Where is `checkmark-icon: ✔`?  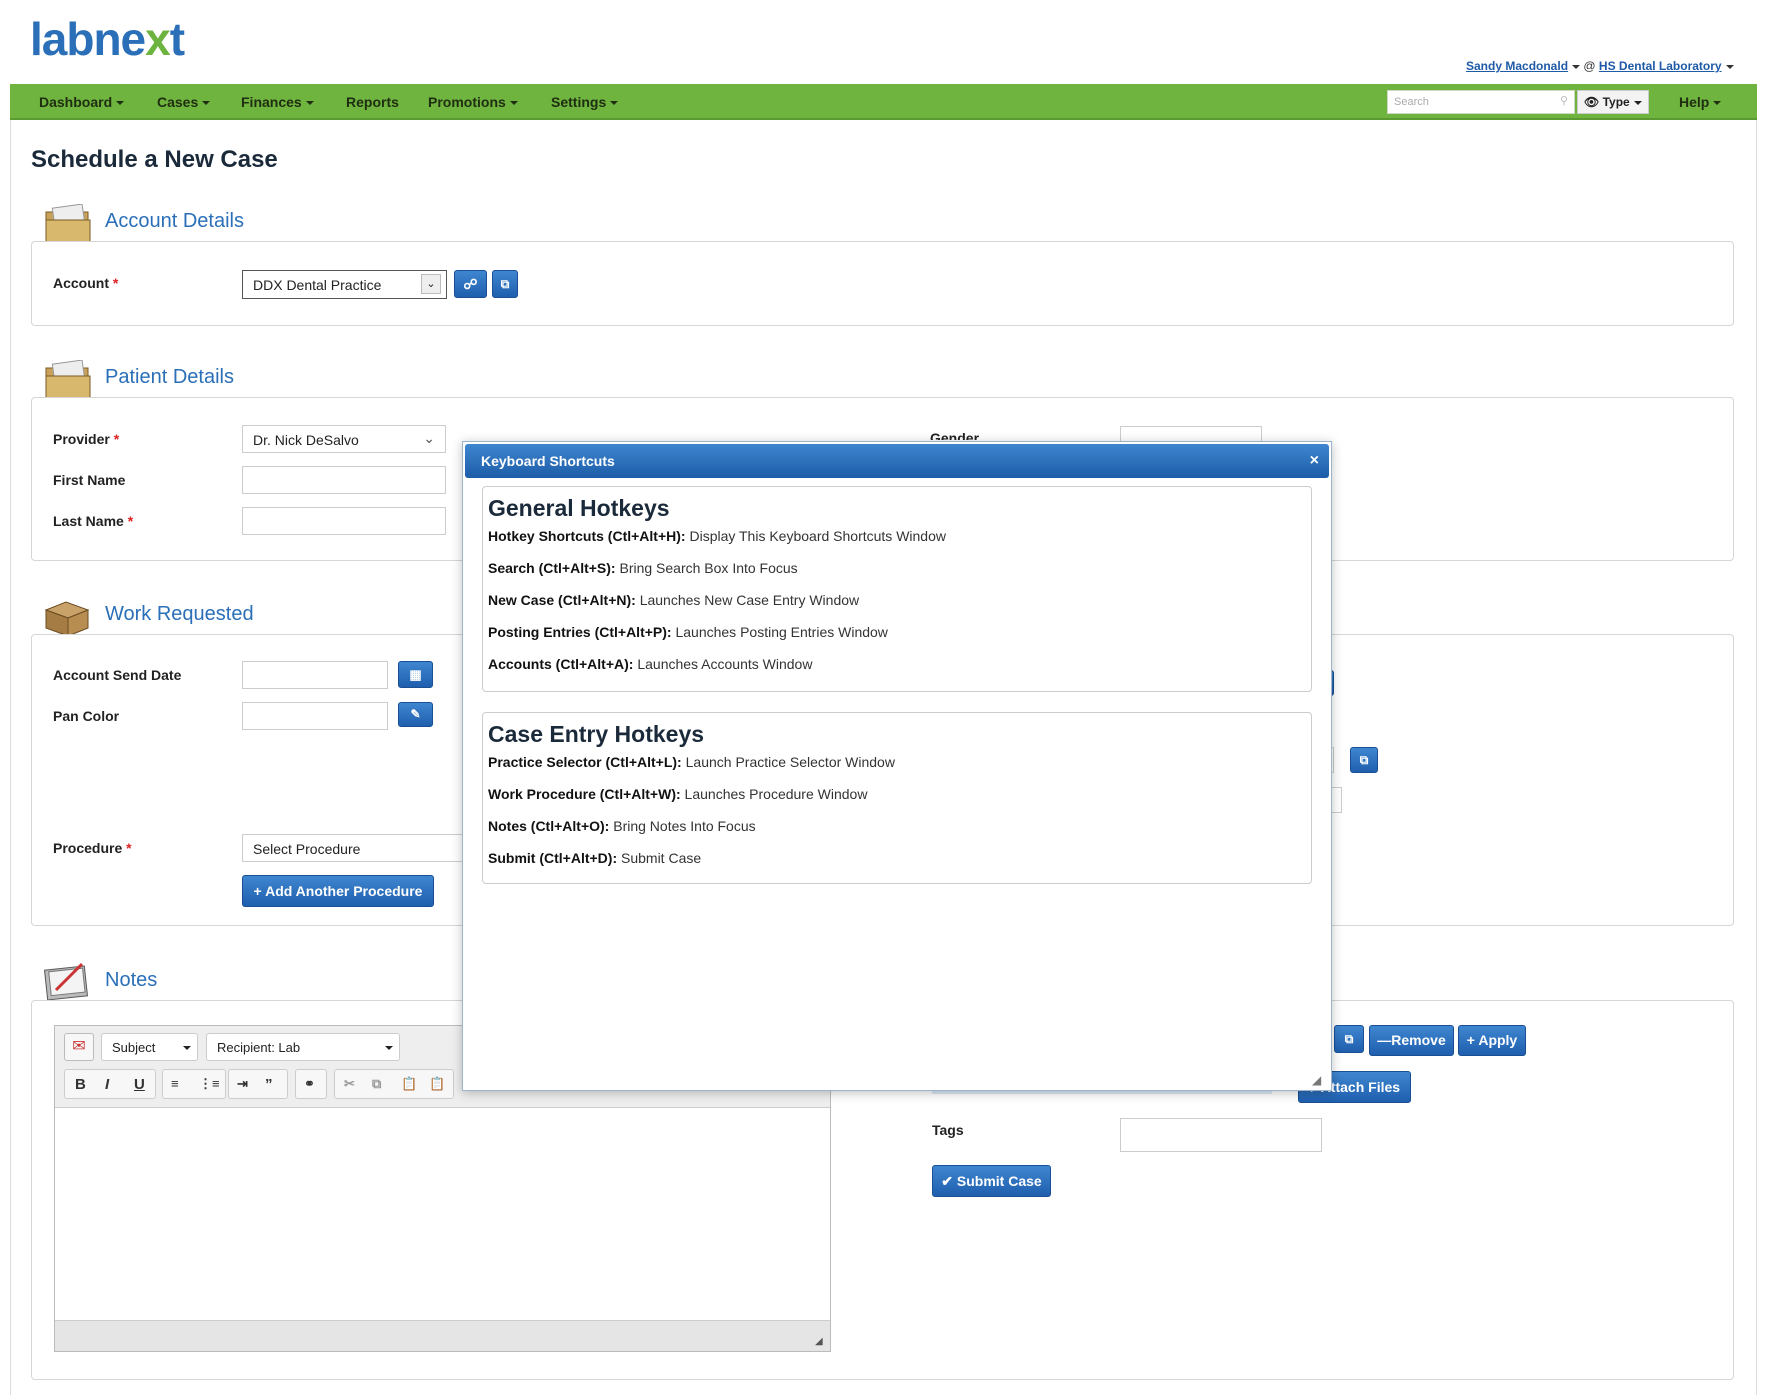 checkmark-icon: ✔ is located at coordinates (947, 1181).